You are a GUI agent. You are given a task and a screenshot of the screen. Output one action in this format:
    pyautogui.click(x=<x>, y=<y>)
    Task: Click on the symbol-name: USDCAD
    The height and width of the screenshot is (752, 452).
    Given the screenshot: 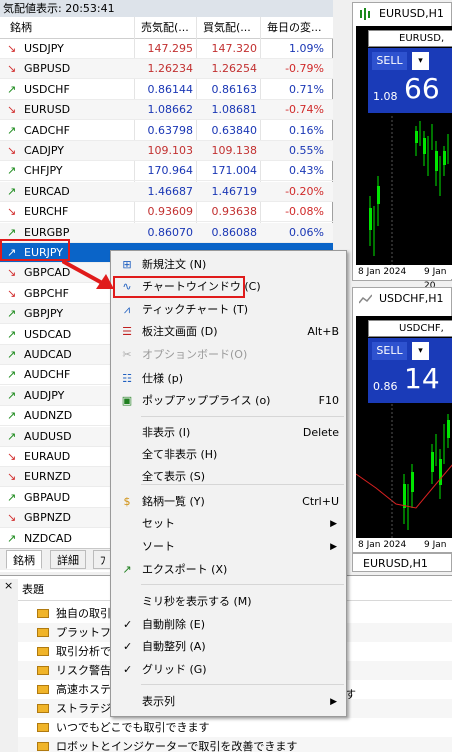 What is the action you would take?
    pyautogui.click(x=48, y=334)
    